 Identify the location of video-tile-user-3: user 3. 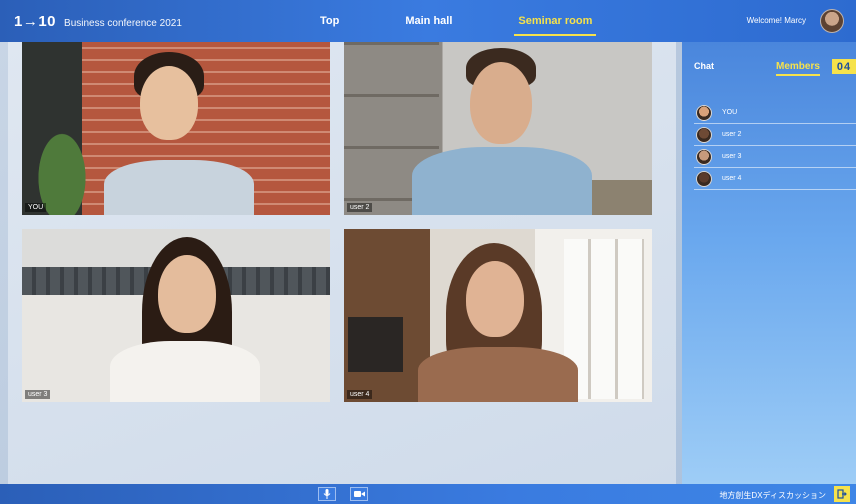
(176, 315).